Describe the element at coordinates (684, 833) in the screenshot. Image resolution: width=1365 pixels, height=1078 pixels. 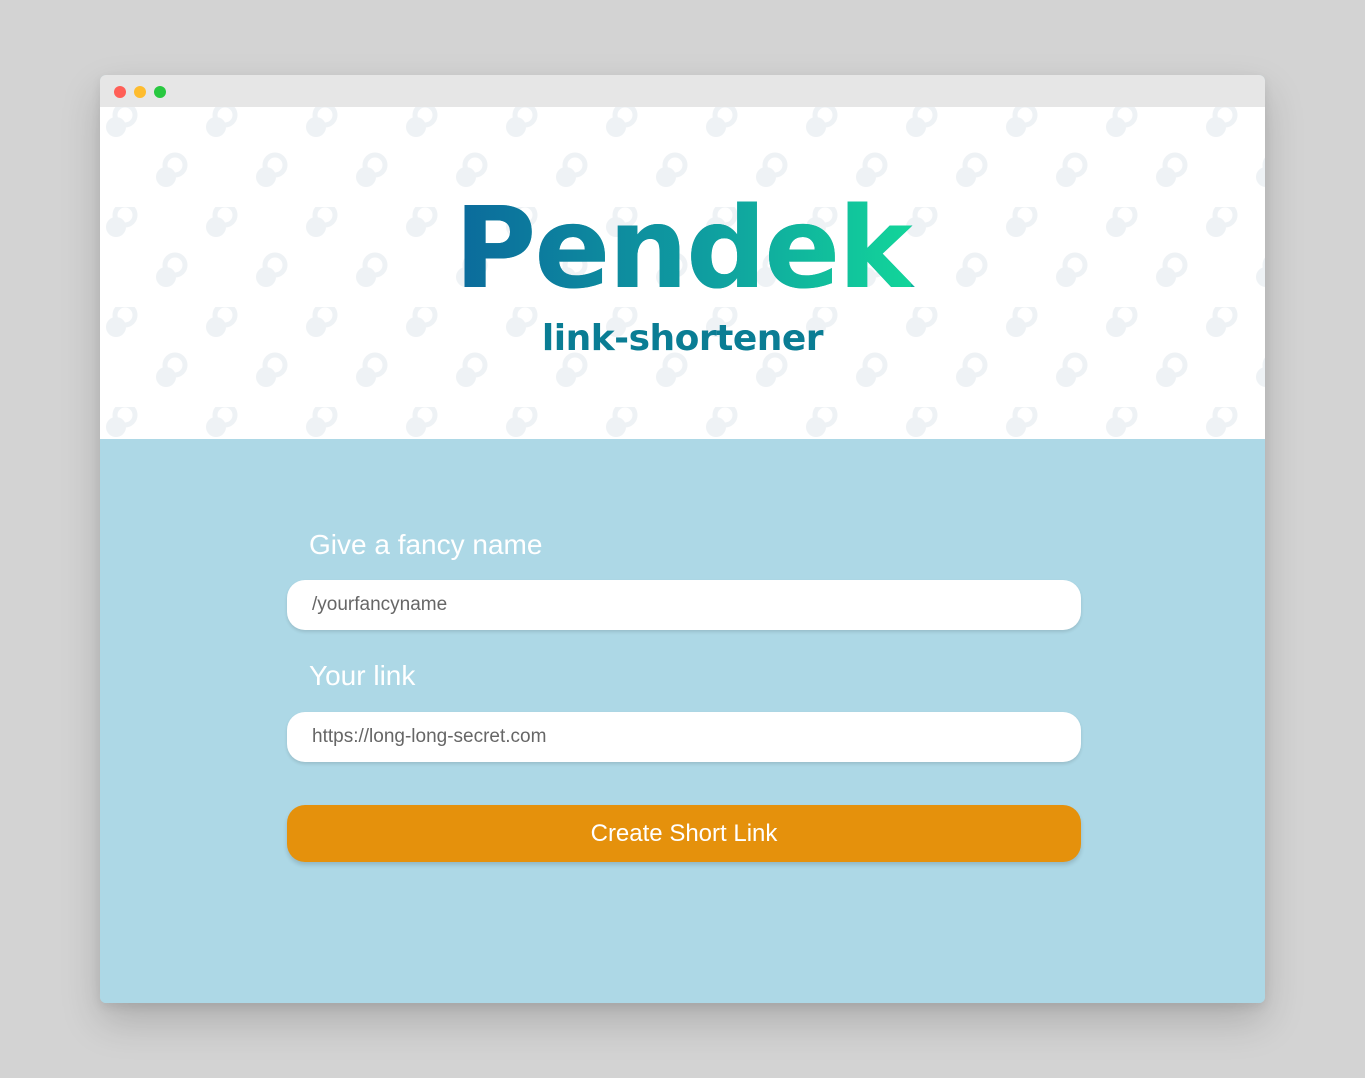
I see `create-short-link-button: Create Short Link` at that location.